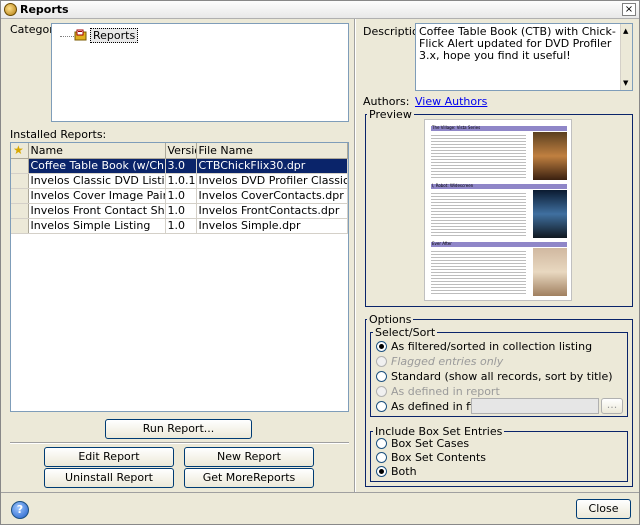  Describe the element at coordinates (10, 9) in the screenshot. I see `app-icon` at that location.